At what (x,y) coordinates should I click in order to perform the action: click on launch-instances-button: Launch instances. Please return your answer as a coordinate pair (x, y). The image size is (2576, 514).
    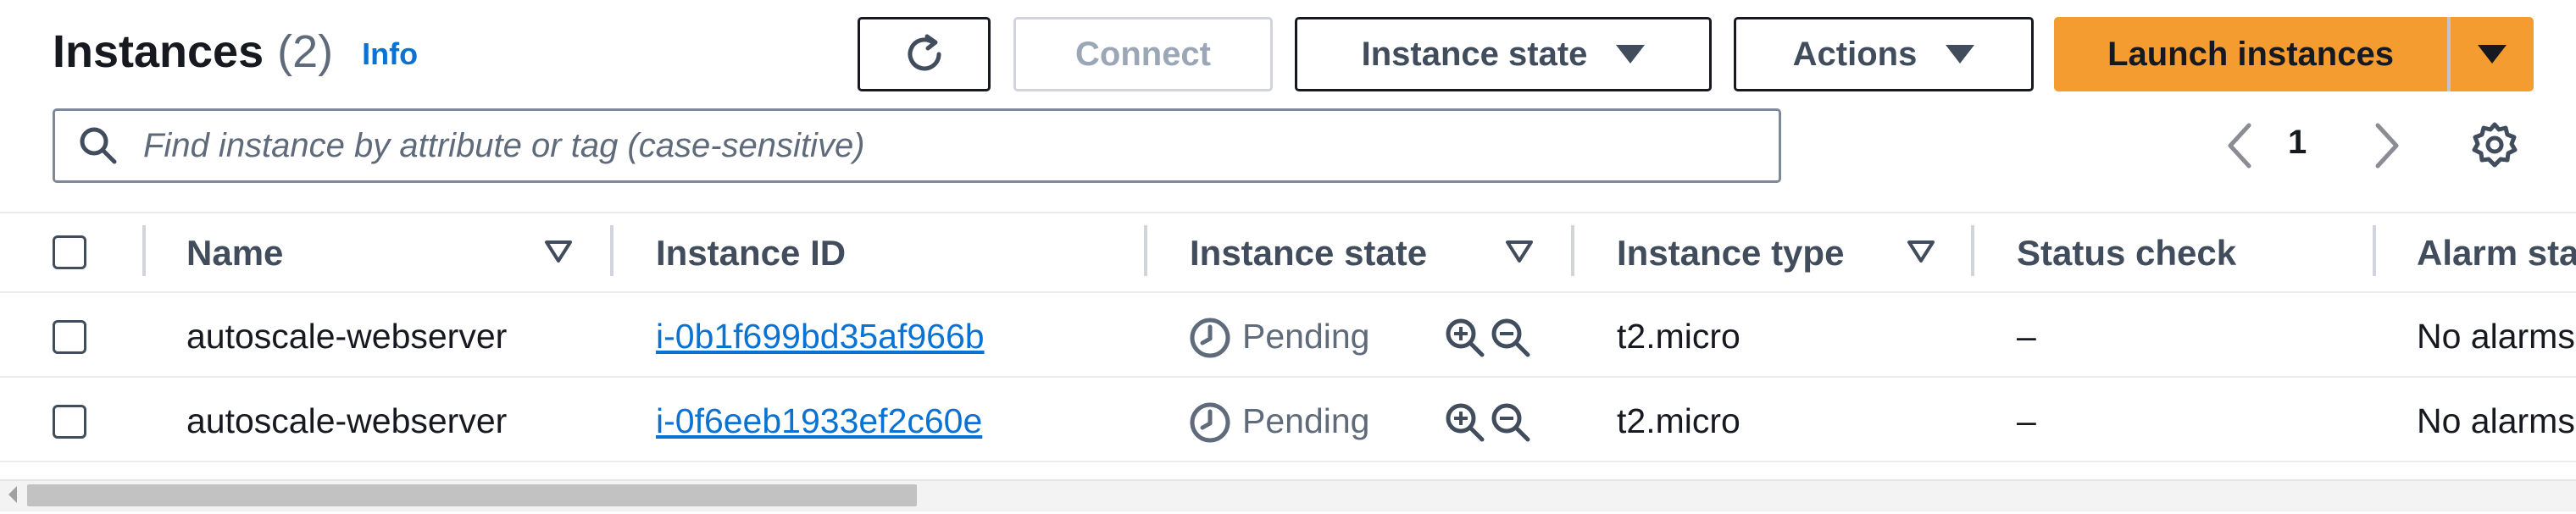
    Looking at the image, I should click on (2250, 54).